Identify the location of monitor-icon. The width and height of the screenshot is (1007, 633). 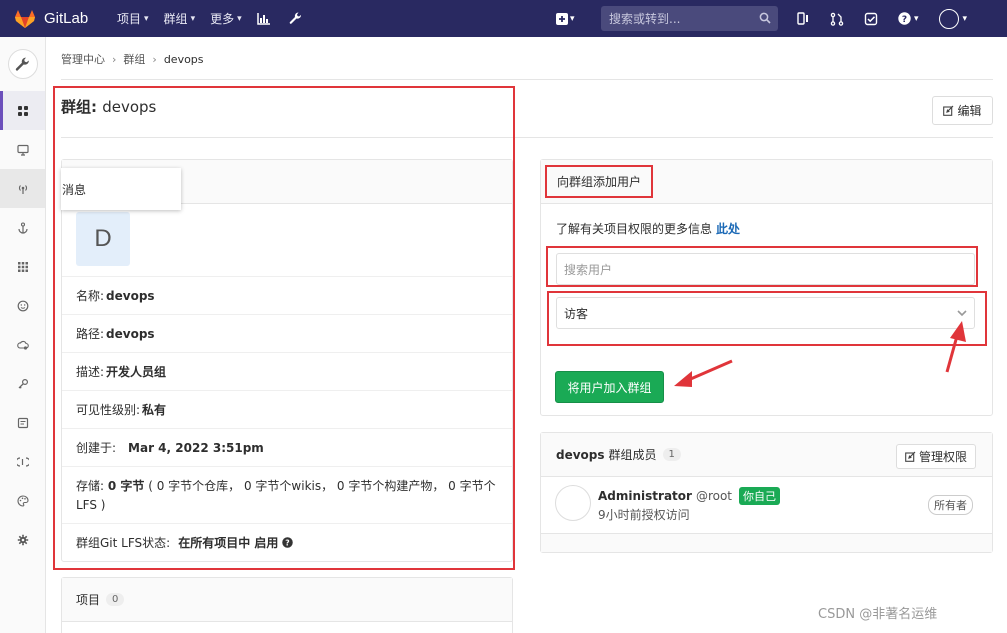
(22, 150).